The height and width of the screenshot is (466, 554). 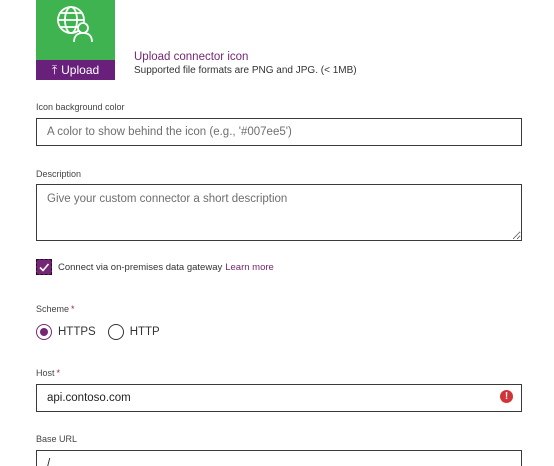 What do you see at coordinates (54, 70) in the screenshot?
I see `upload-arrow-icon: ⤒` at bounding box center [54, 70].